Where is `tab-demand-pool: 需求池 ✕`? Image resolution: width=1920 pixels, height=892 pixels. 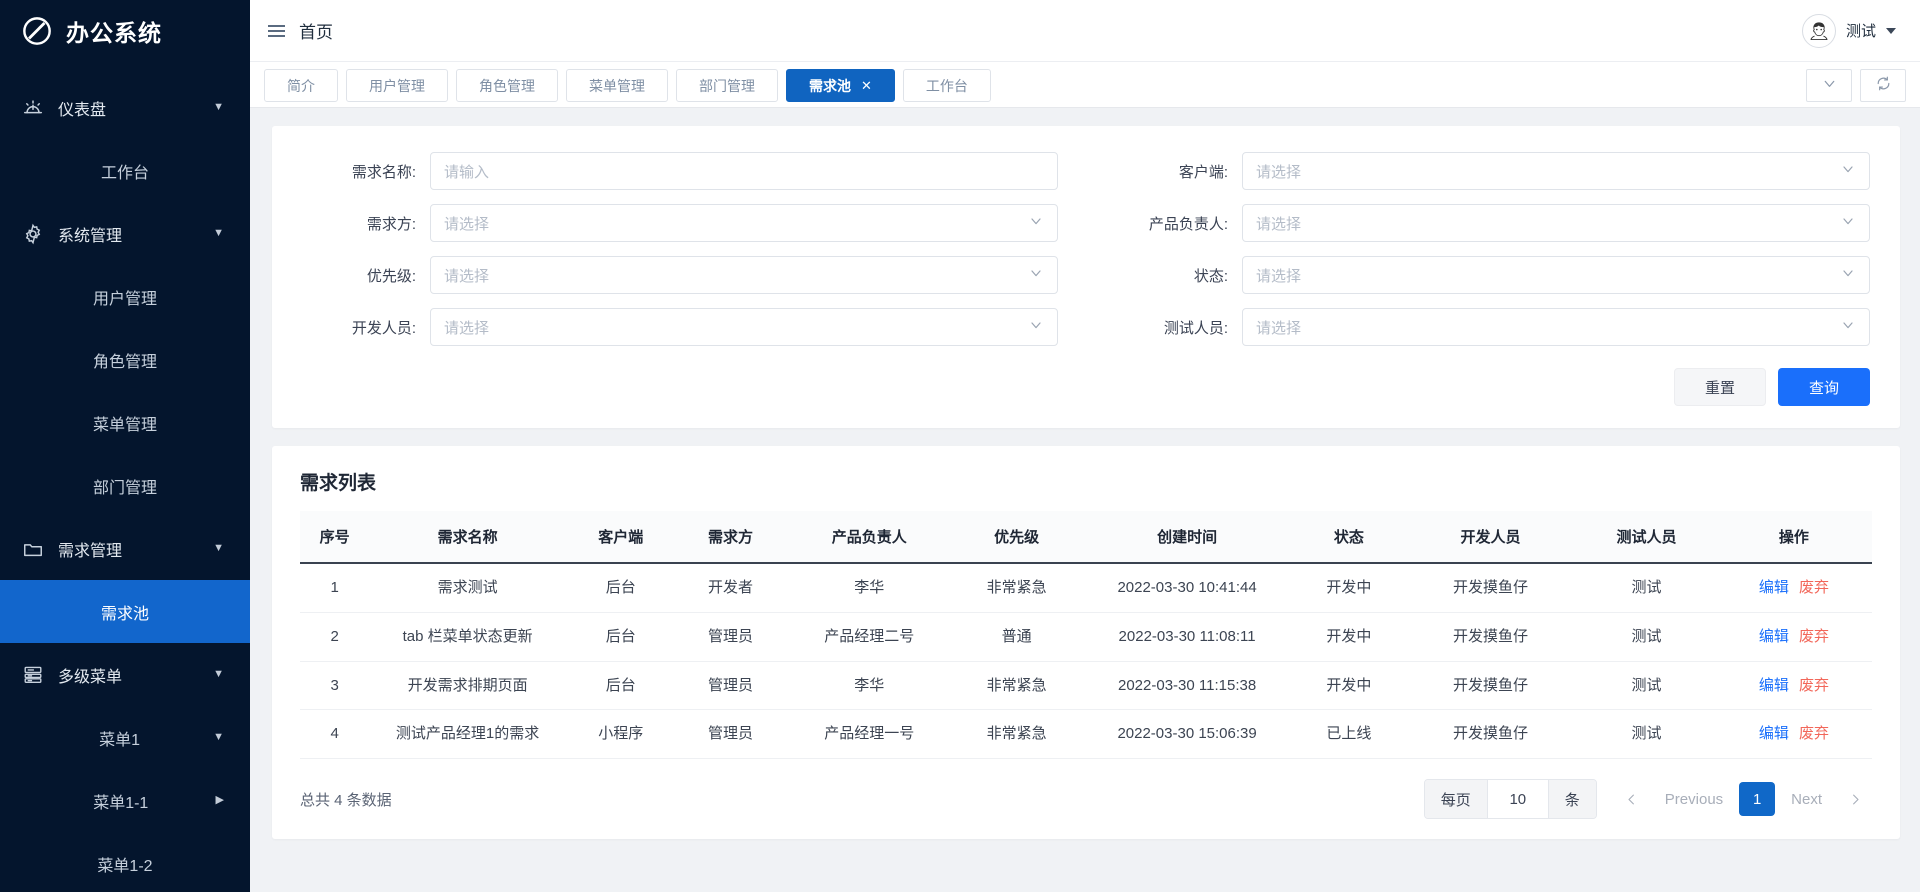 tab-demand-pool: 需求池 ✕ is located at coordinates (840, 85).